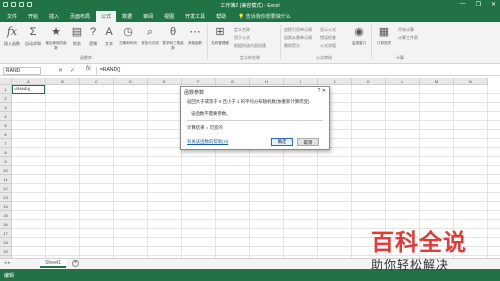 Image resolution: width=500 pixels, height=281 pixels. What do you see at coordinates (97, 81) in the screenshot?
I see `column-header: C` at bounding box center [97, 81].